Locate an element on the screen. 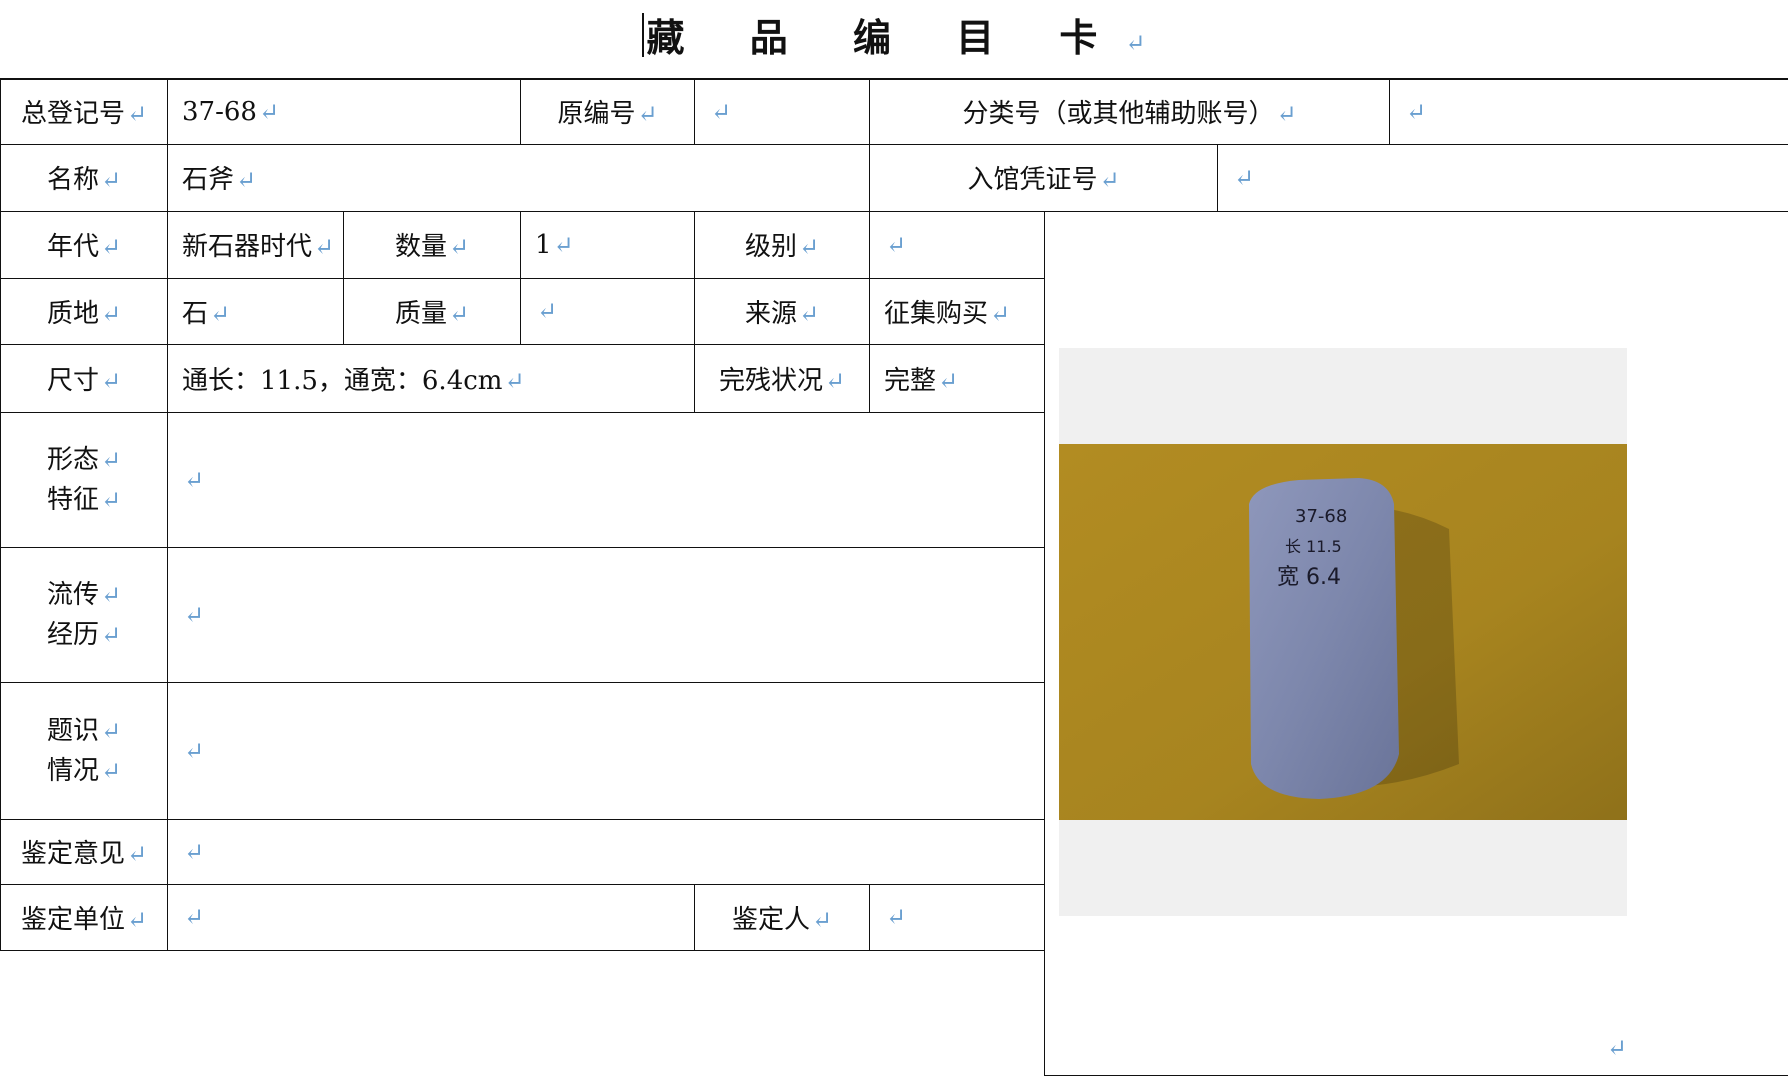 The width and height of the screenshot is (1788, 1076). text-cursor is located at coordinates (643, 35).